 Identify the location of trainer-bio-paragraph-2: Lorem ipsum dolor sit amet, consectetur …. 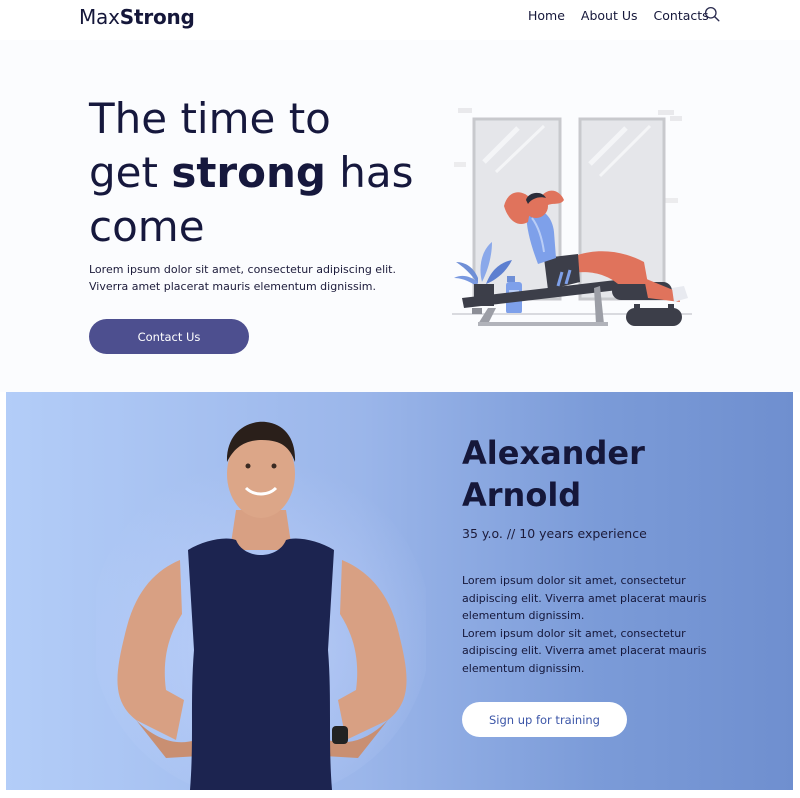
(584, 650).